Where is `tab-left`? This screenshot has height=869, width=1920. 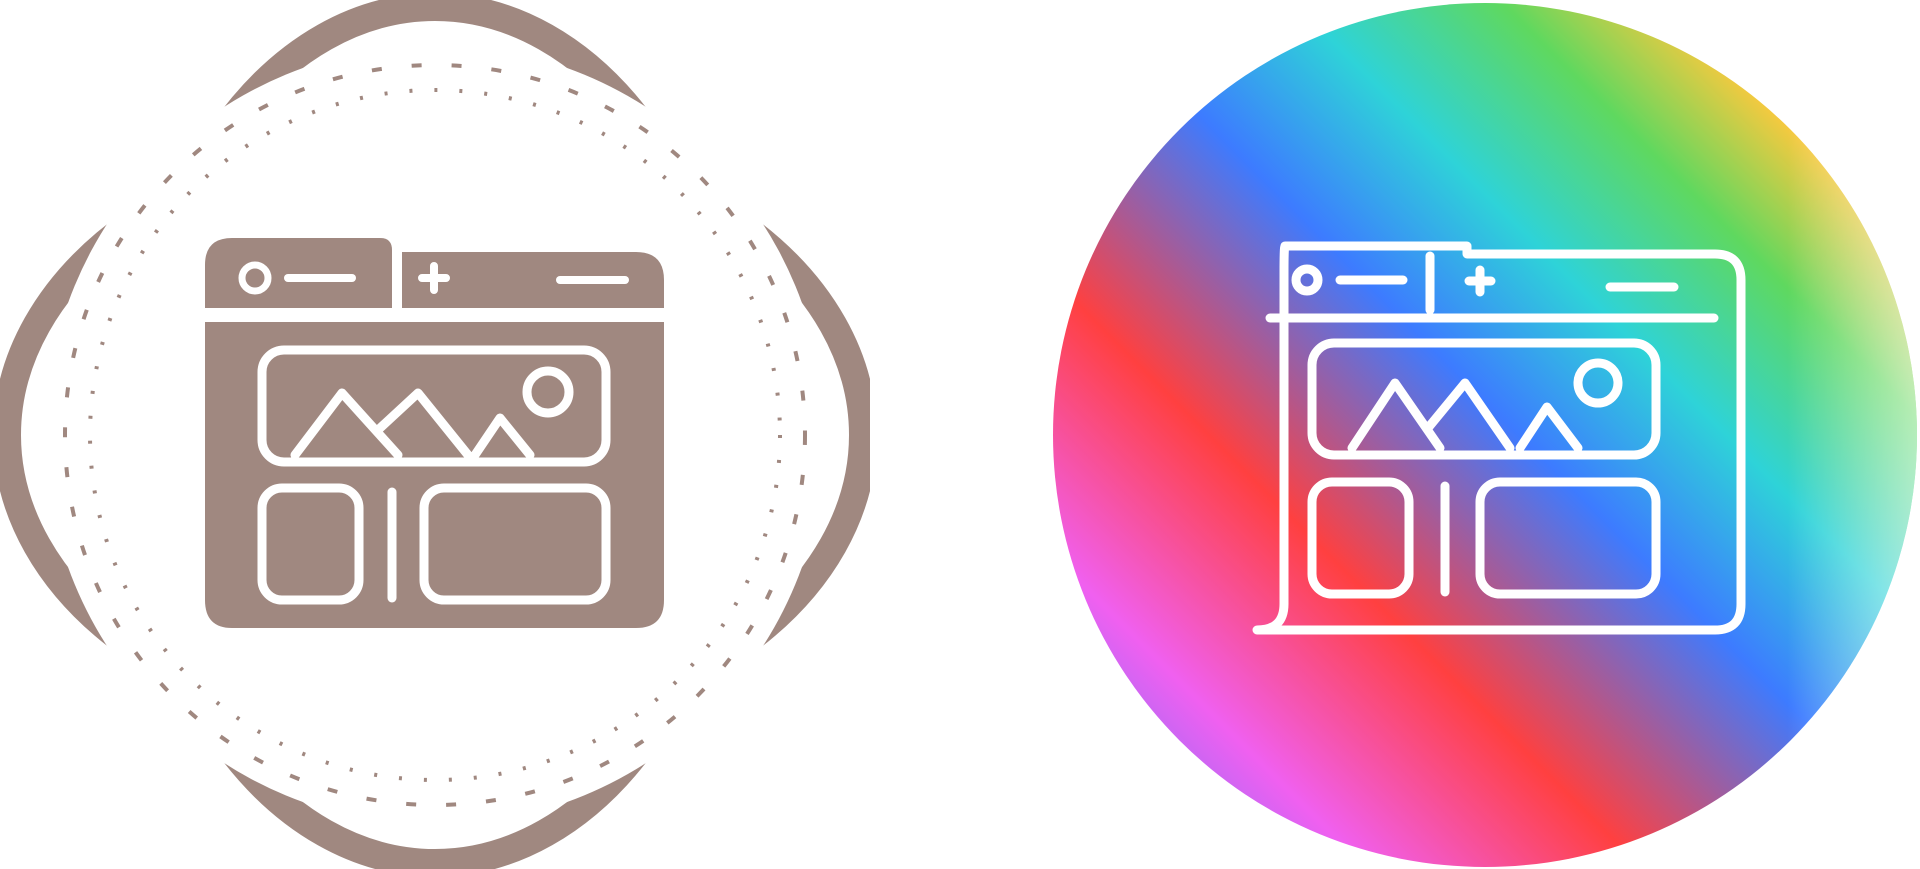 tab-left is located at coordinates (298, 273).